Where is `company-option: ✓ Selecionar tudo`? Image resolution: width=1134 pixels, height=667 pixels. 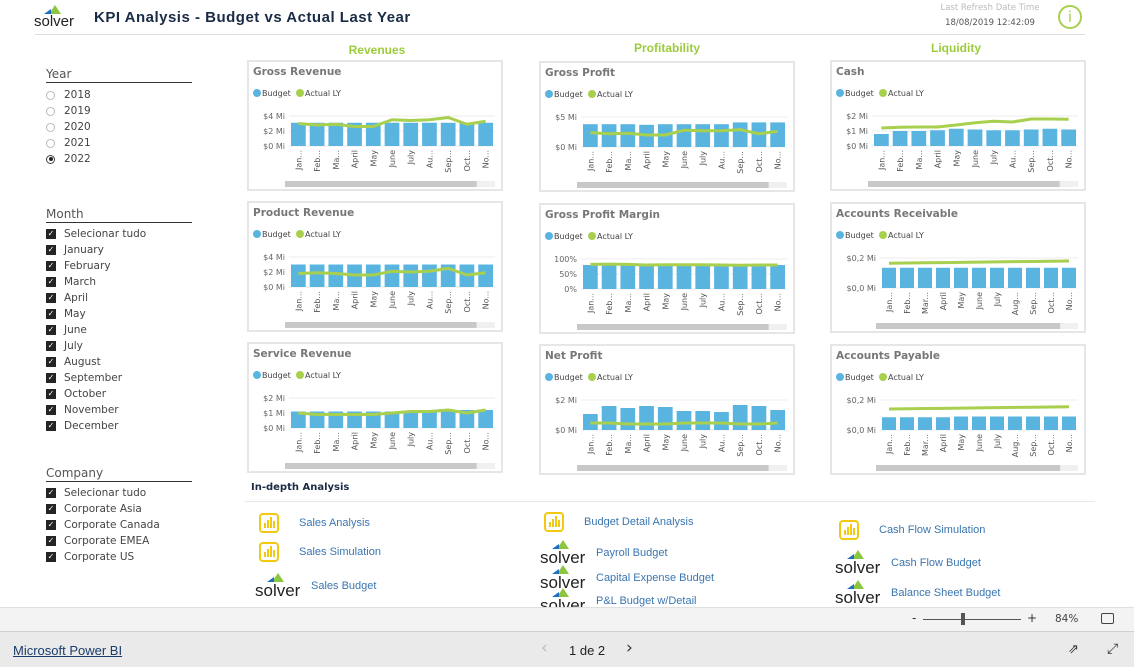 company-option: ✓ Selecionar tudo is located at coordinates (119, 493).